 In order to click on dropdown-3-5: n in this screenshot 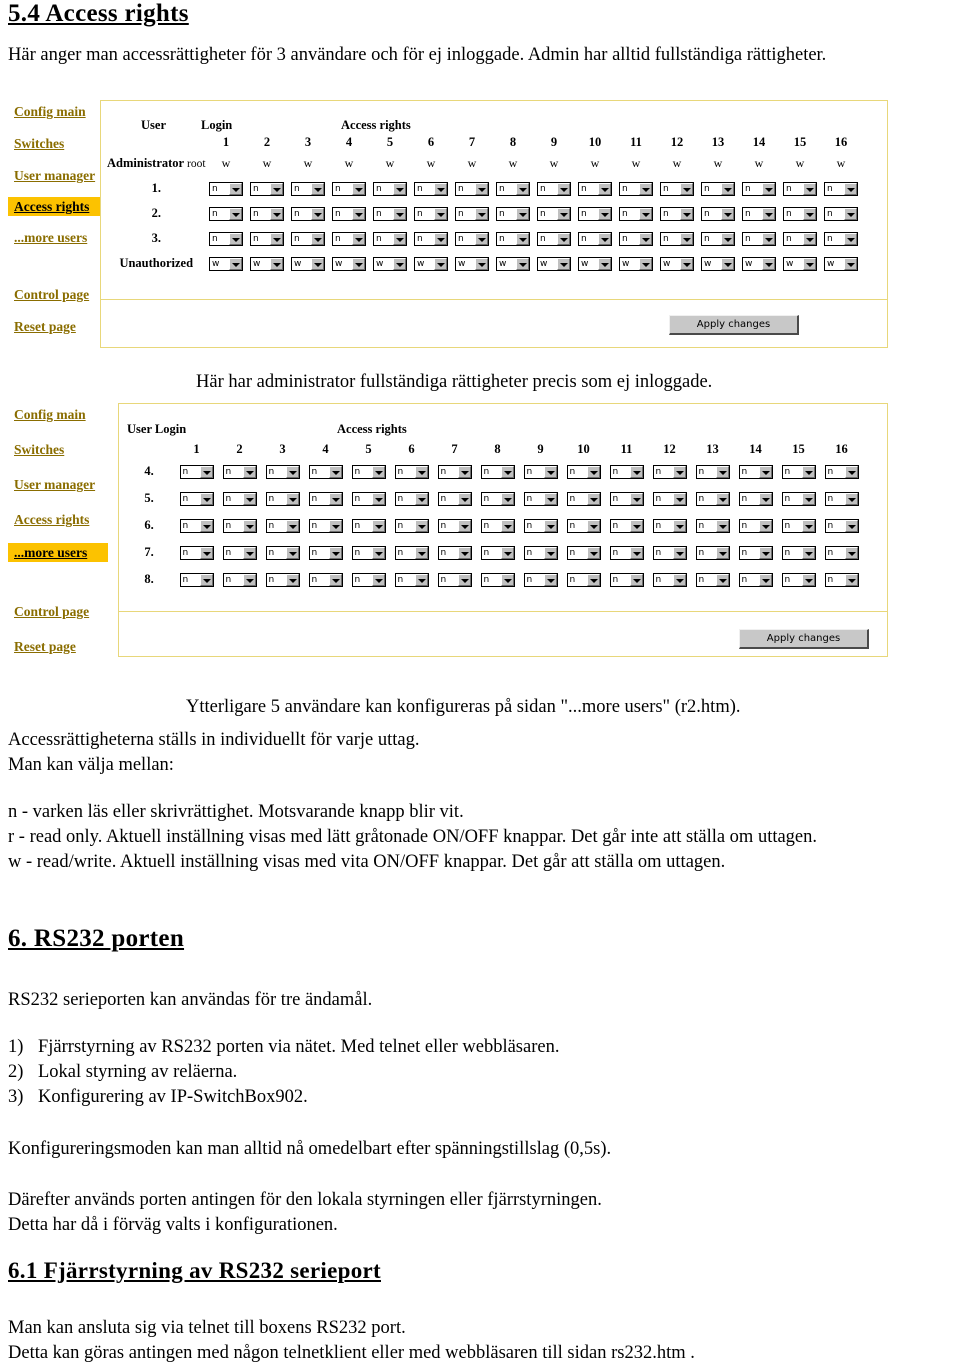, I will do `click(390, 239)`.